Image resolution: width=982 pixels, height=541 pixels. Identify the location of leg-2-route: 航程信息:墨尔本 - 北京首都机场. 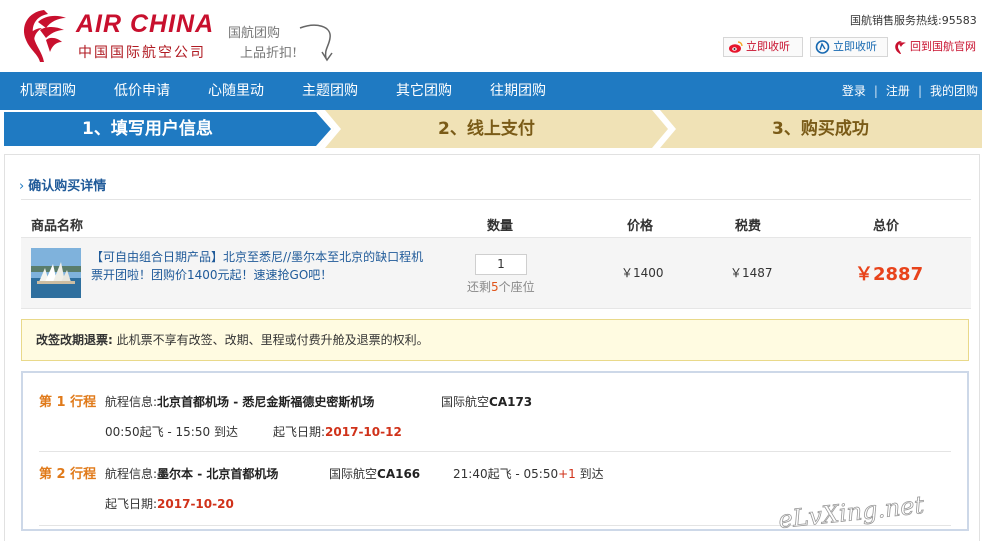
(191, 473).